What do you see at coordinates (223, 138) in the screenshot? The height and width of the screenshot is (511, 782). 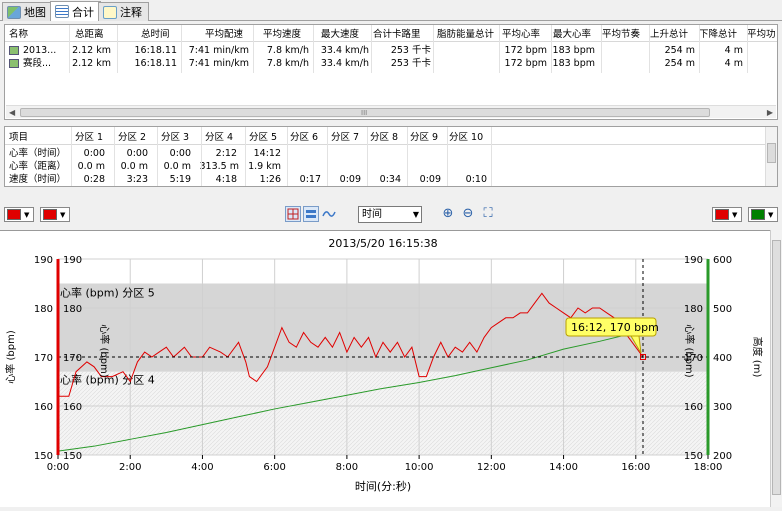 I see `col-zone-4: 分区 4` at bounding box center [223, 138].